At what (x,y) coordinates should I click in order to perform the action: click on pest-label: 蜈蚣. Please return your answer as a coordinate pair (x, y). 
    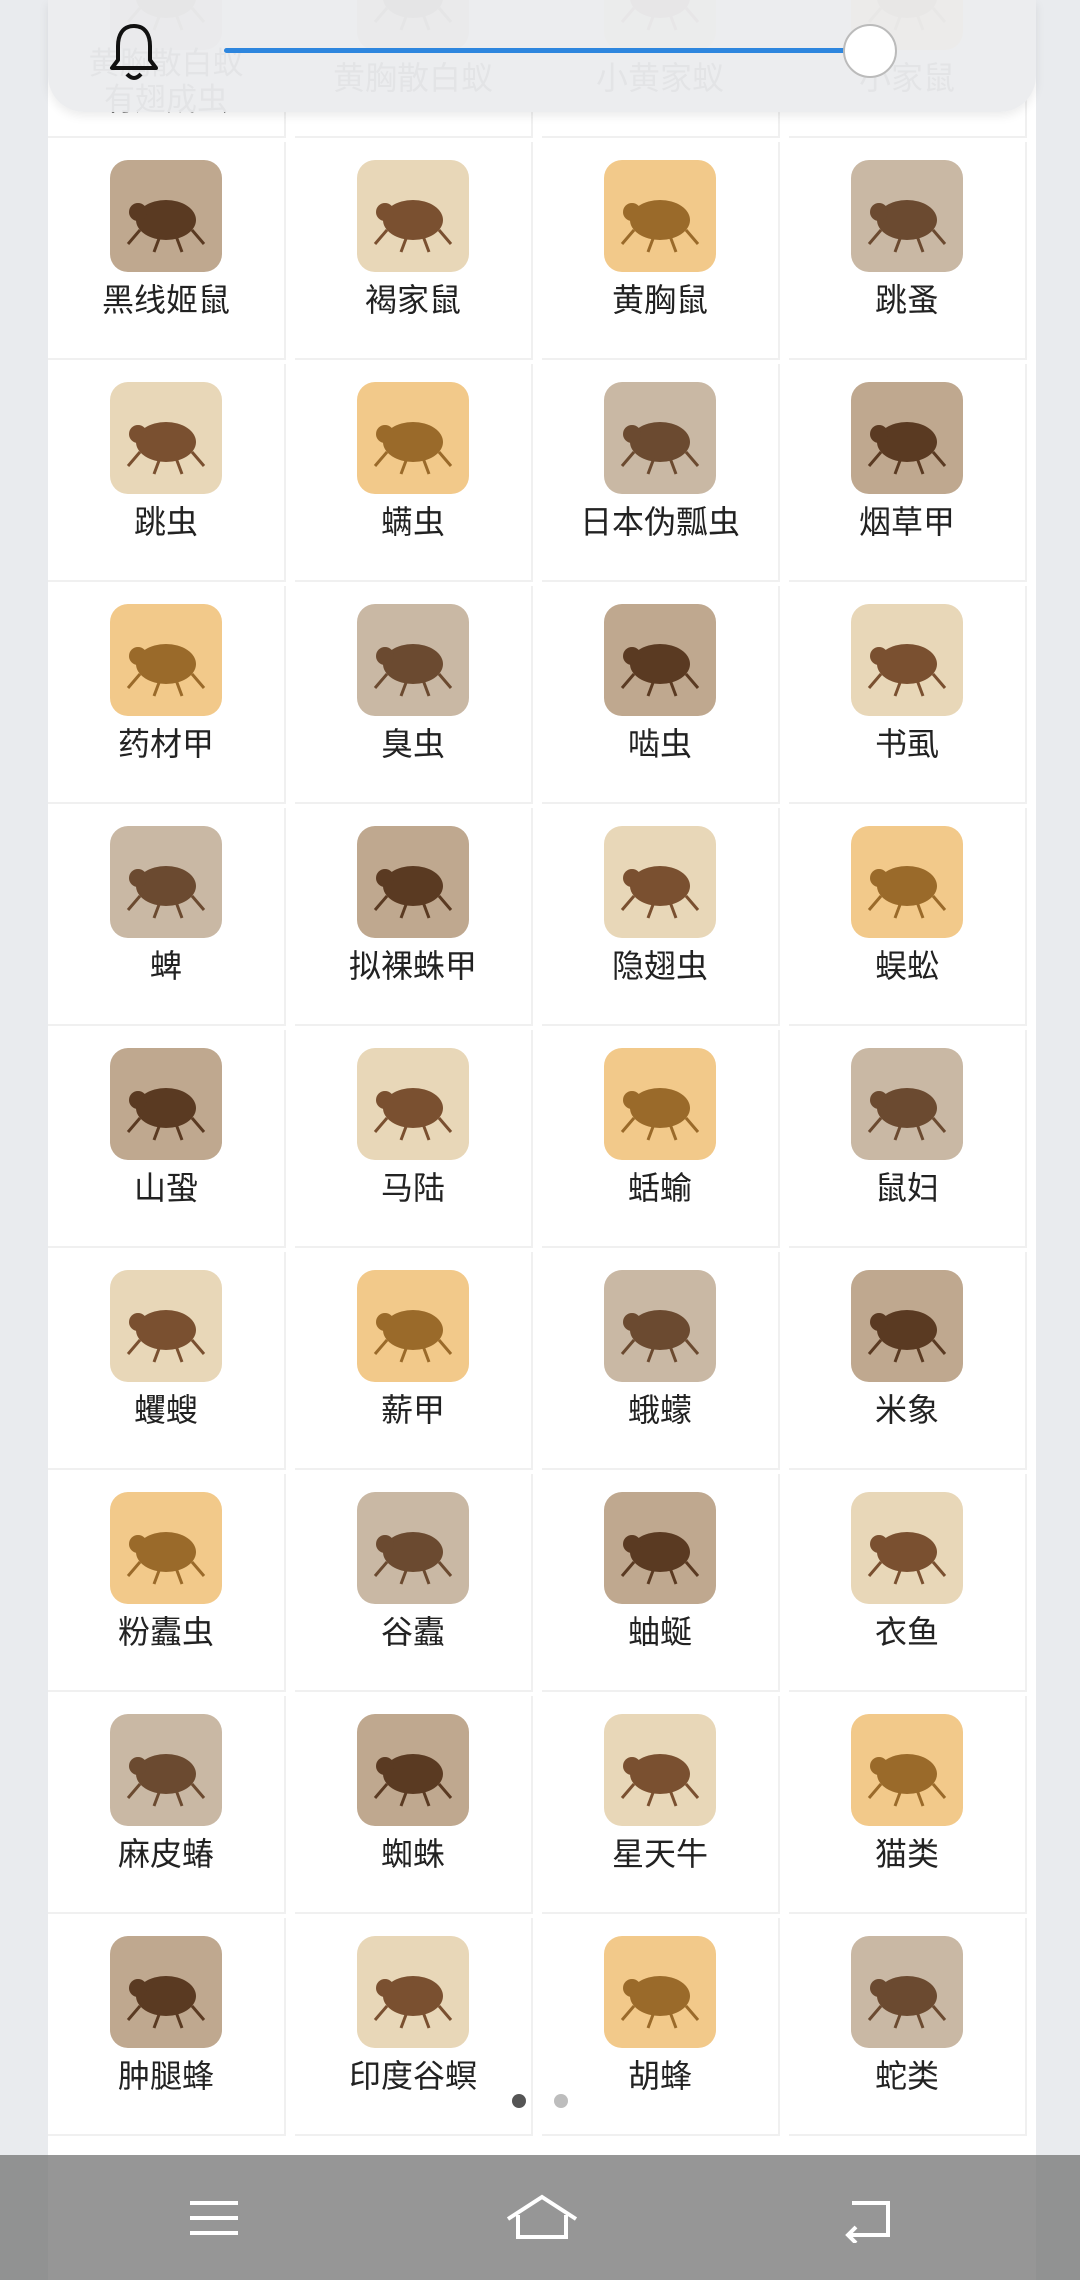
    Looking at the image, I should click on (906, 966).